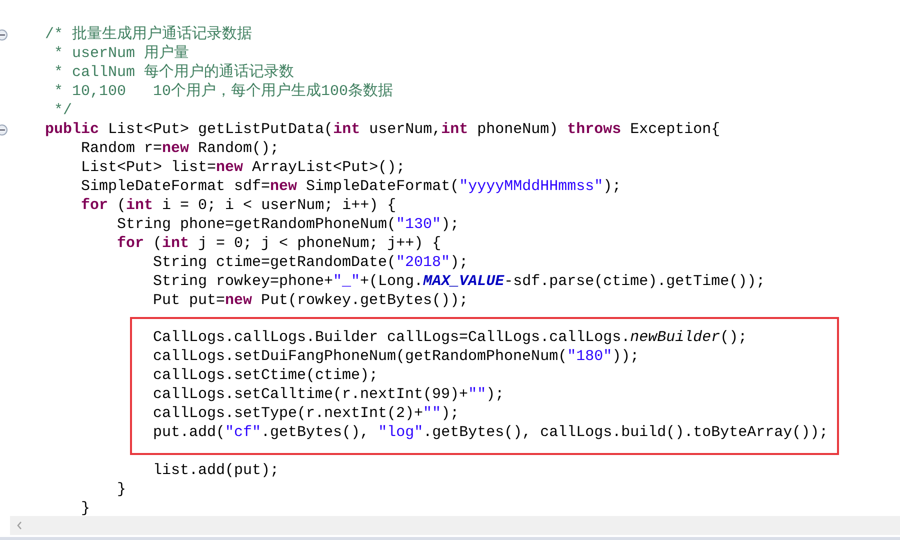 This screenshot has width=900, height=540. I want to click on code-line: List<Put> list=new ArrayList<Put>();, so click(243, 167).